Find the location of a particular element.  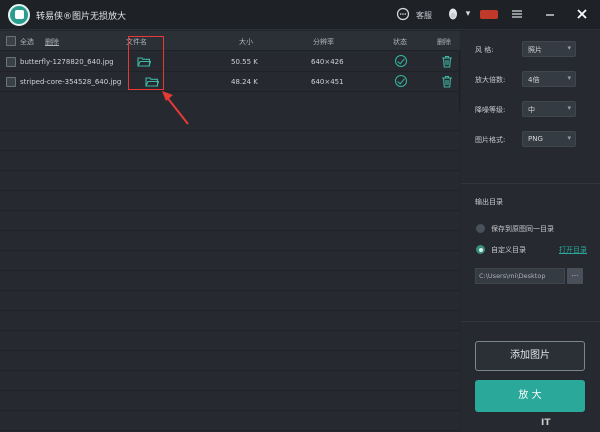

minimize-icon is located at coordinates (550, 14).